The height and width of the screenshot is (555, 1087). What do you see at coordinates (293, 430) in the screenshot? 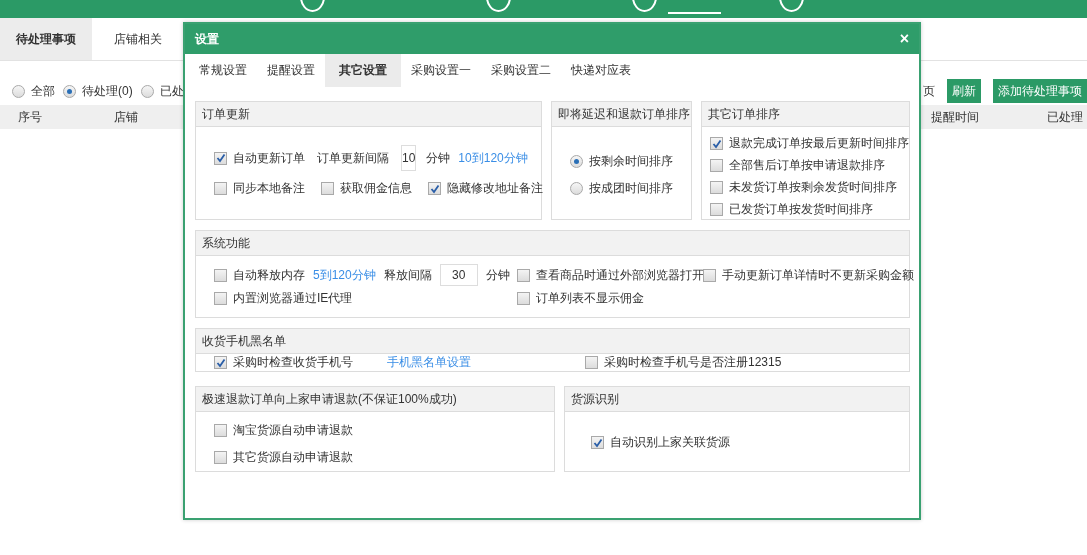
I see `checkbox-label: 淘宝货源自动申请退款` at bounding box center [293, 430].